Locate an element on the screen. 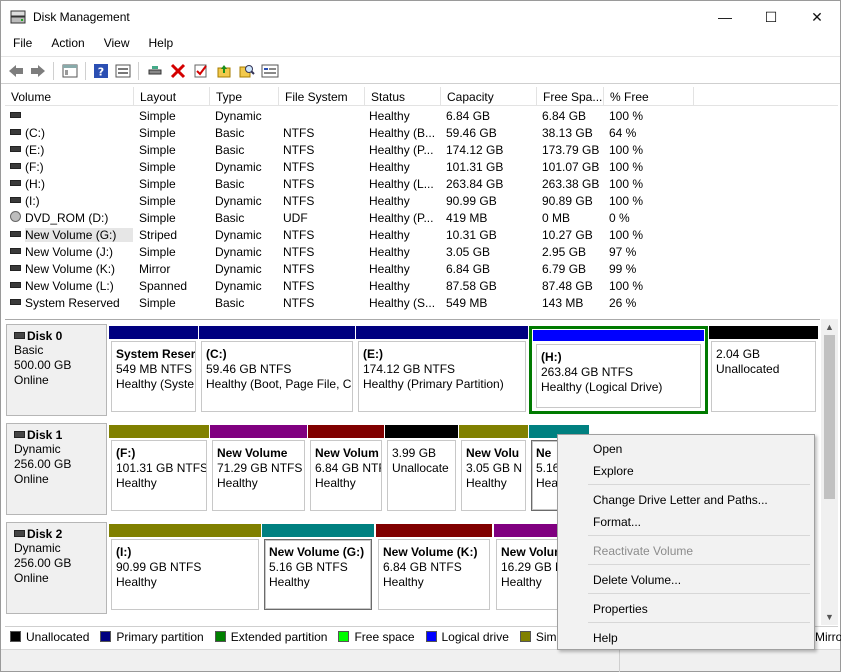 Image resolution: width=841 pixels, height=672 pixels. column-layout: Layout is located at coordinates (172, 96).